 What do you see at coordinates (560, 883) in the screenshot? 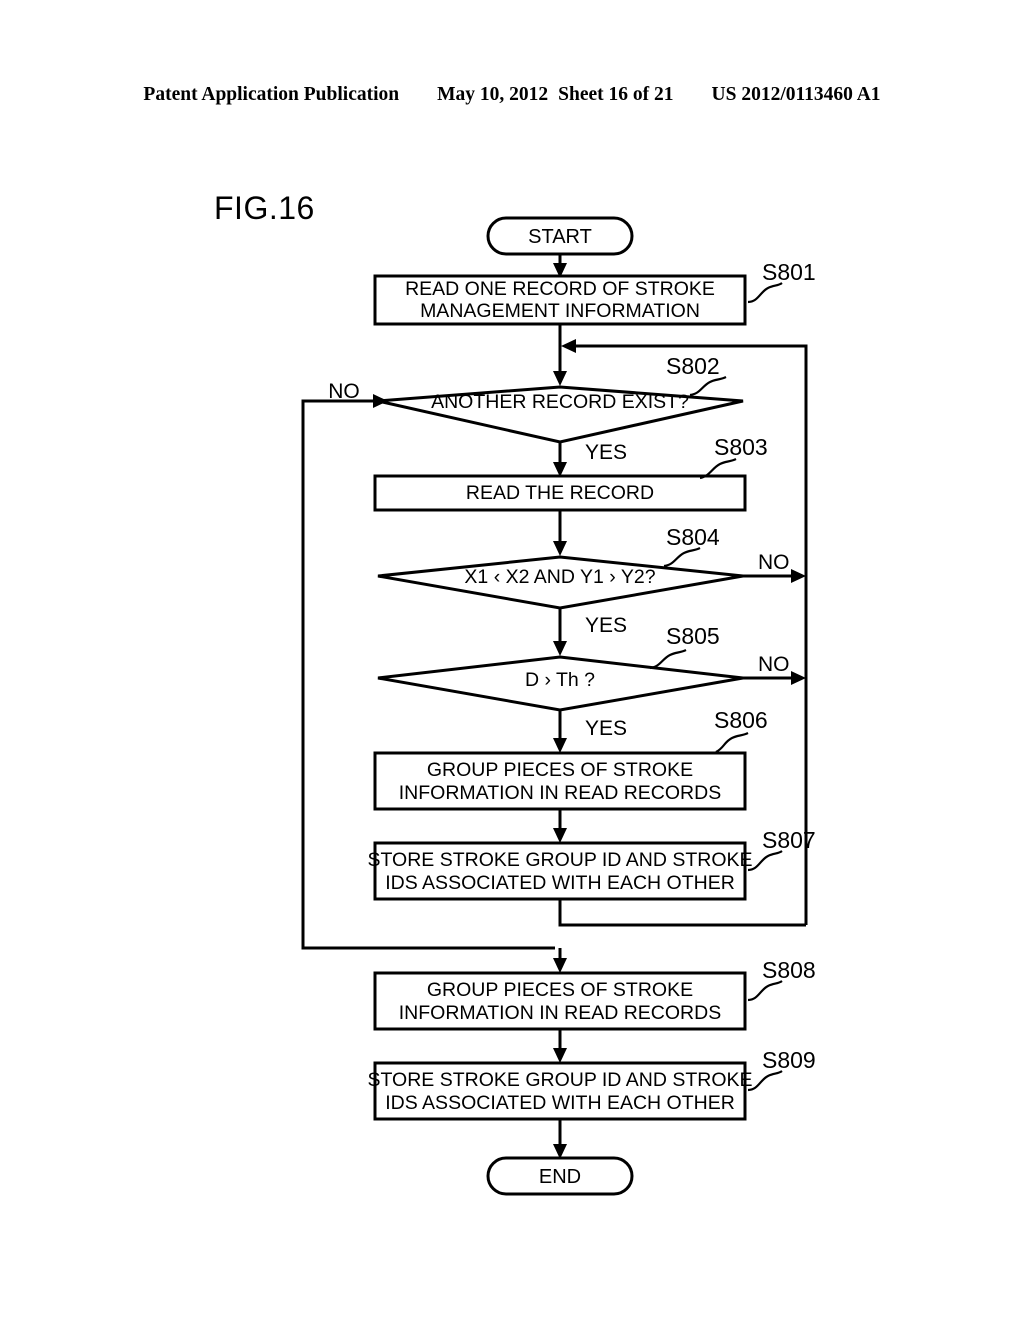
I see `process-s807-line2: IDS ASSOCIATED WITH EACH OTHER` at bounding box center [560, 883].